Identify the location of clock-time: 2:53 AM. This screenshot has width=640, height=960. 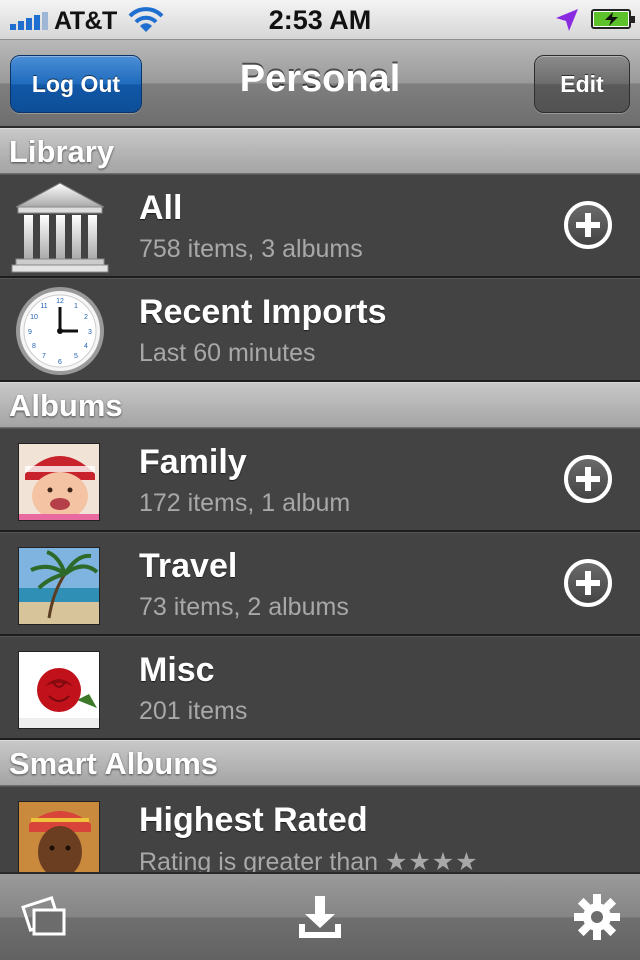
(320, 20).